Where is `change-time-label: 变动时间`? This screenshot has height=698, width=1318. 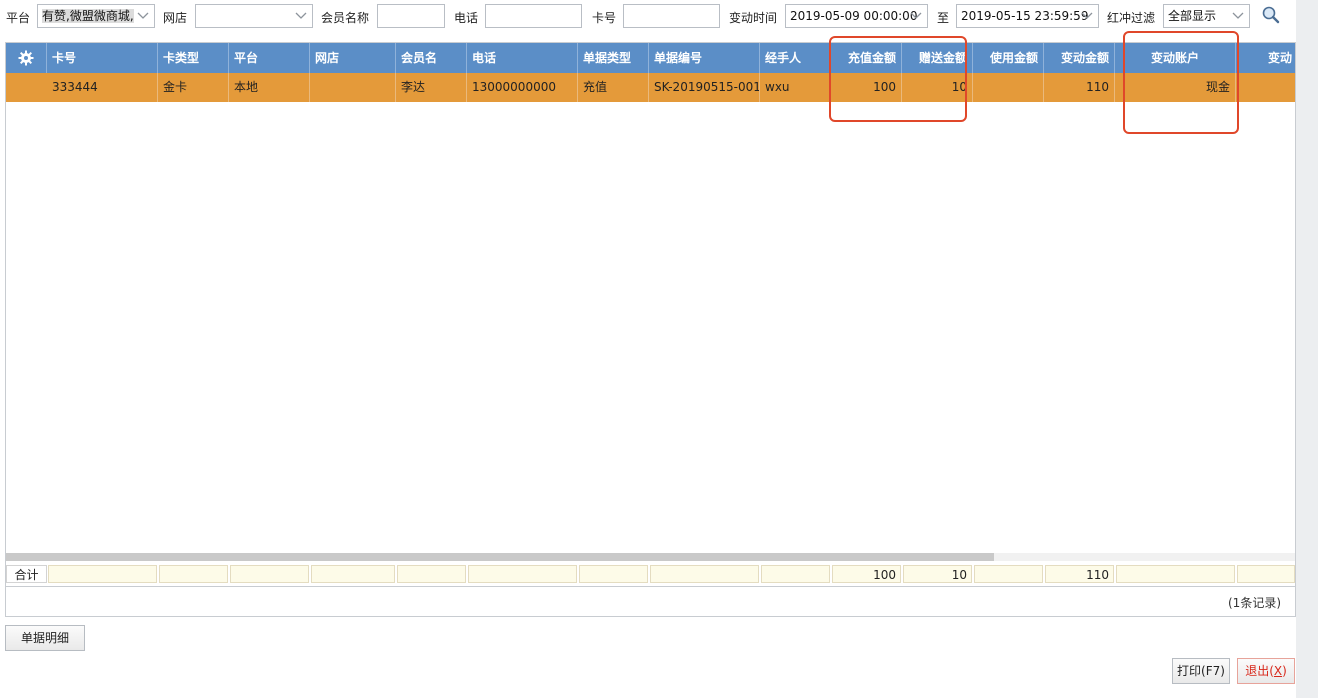 change-time-label: 变动时间 is located at coordinates (753, 18).